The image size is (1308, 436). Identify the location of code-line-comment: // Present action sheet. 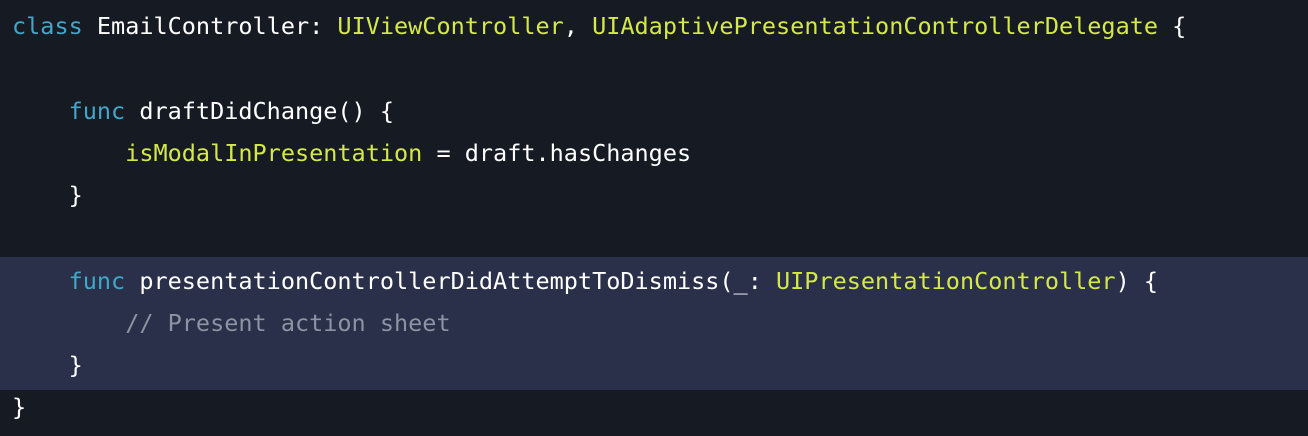
(231, 323).